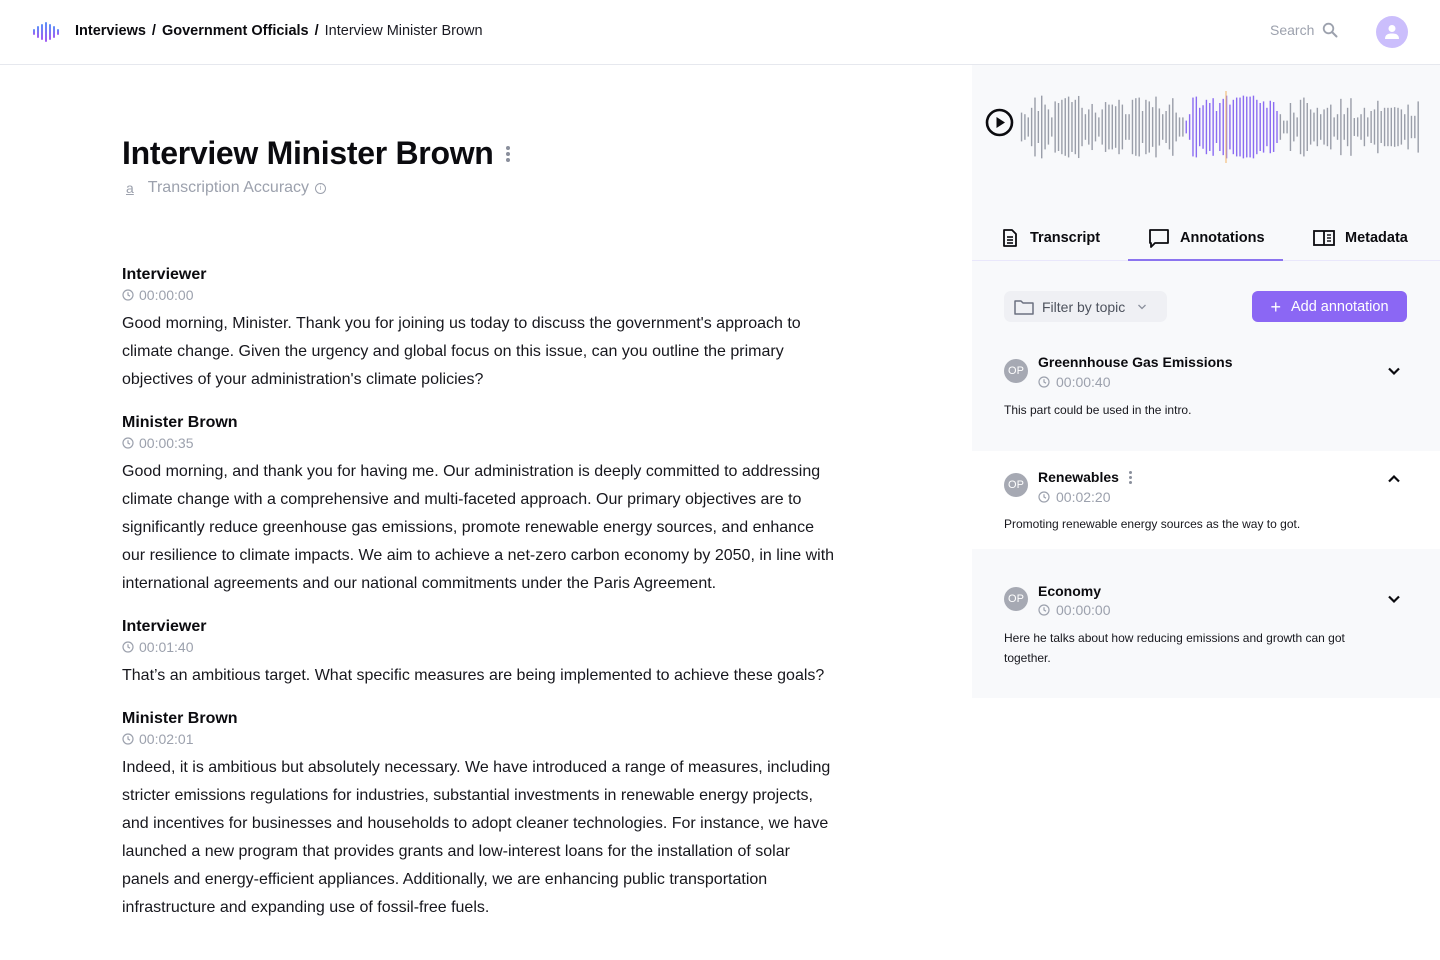 This screenshot has width=1440, height=960. Describe the element at coordinates (1324, 237) in the screenshot. I see `book-icon` at that location.